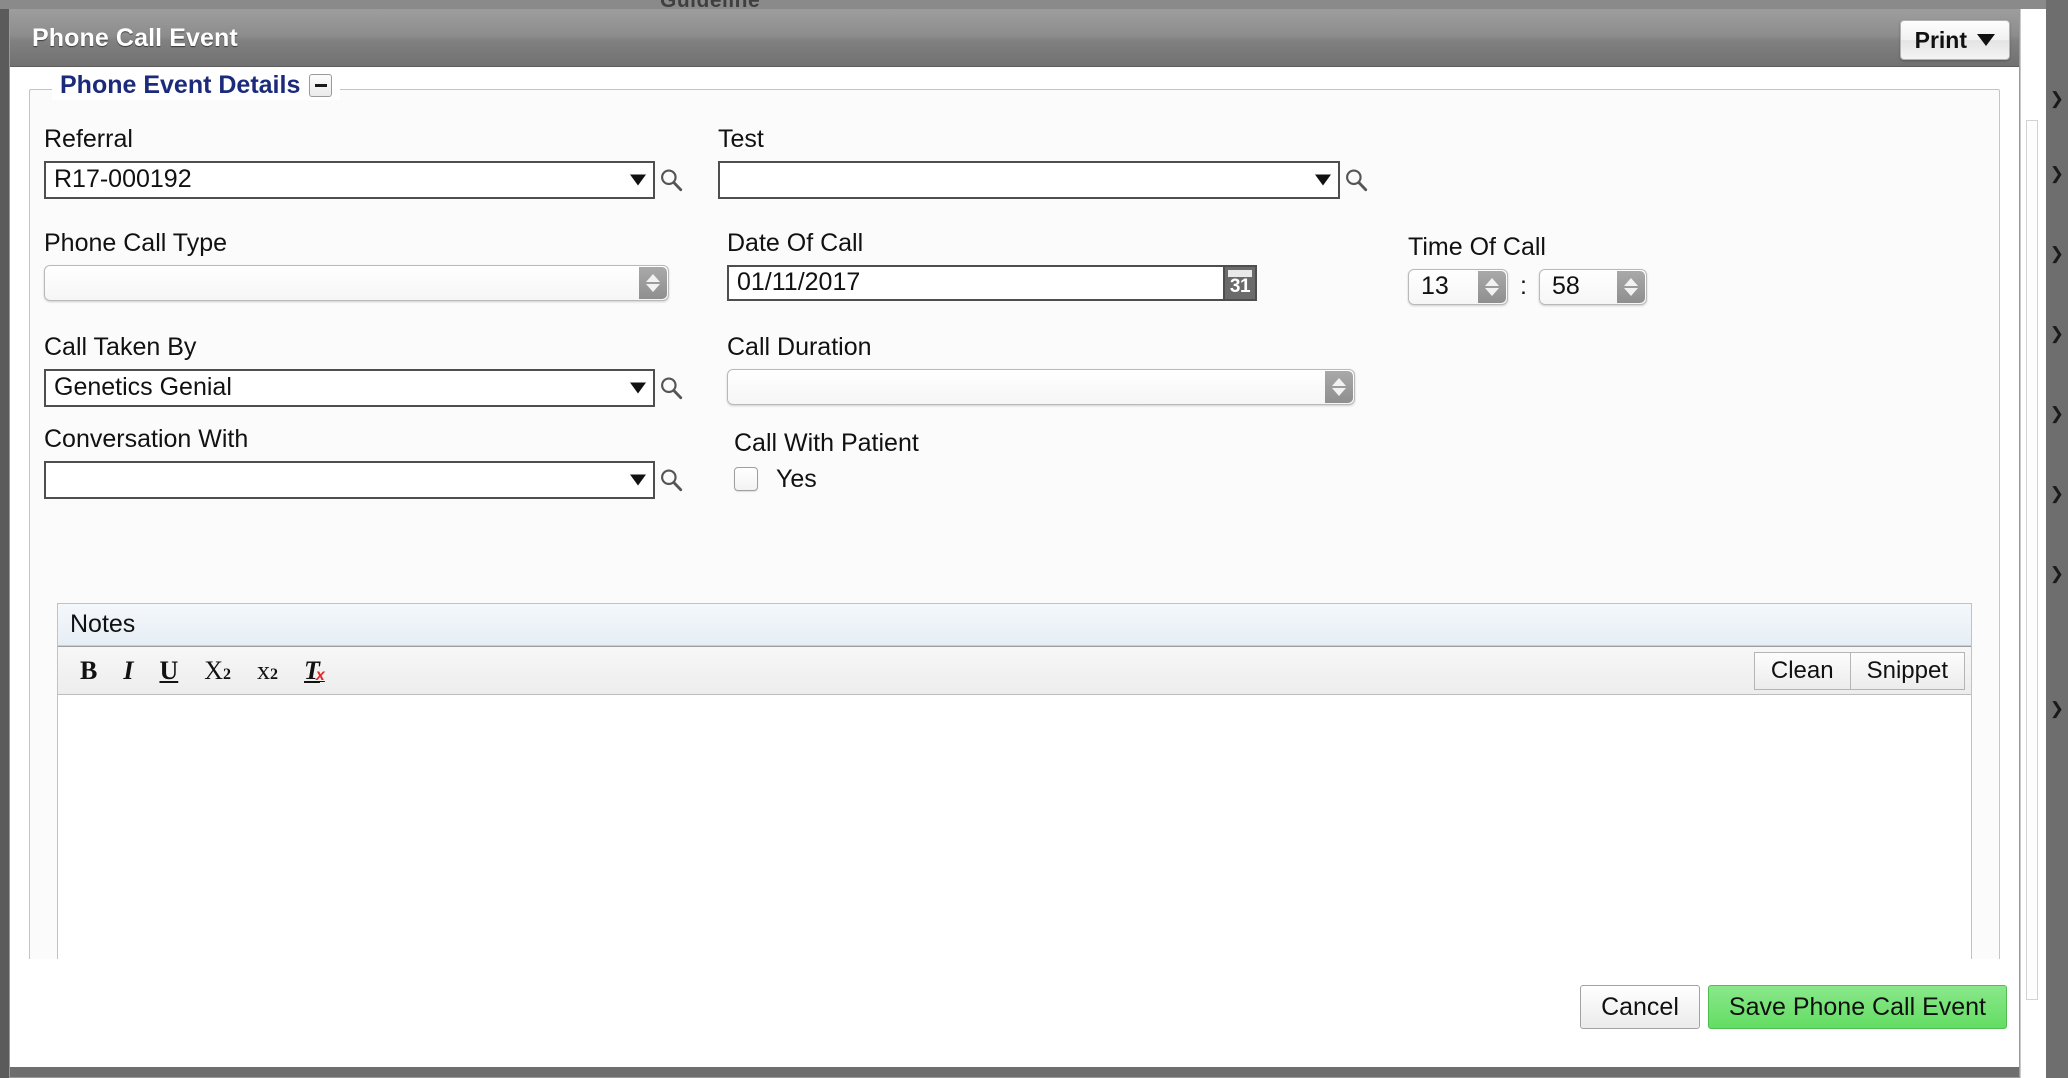  I want to click on notes-editor-toolbar: B I U X2 x2 Tx Clean Snippet, so click(1014, 671).